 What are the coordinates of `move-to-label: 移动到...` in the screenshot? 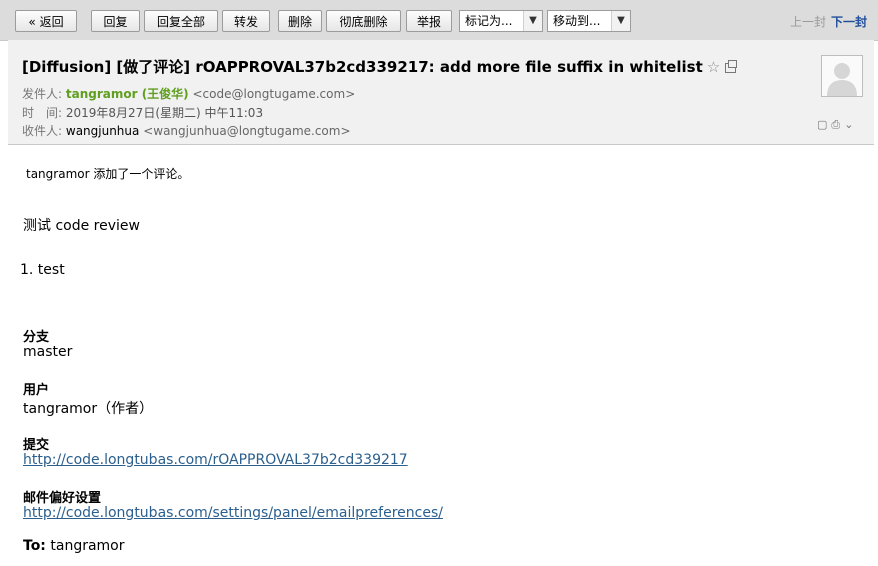 It's located at (577, 21).